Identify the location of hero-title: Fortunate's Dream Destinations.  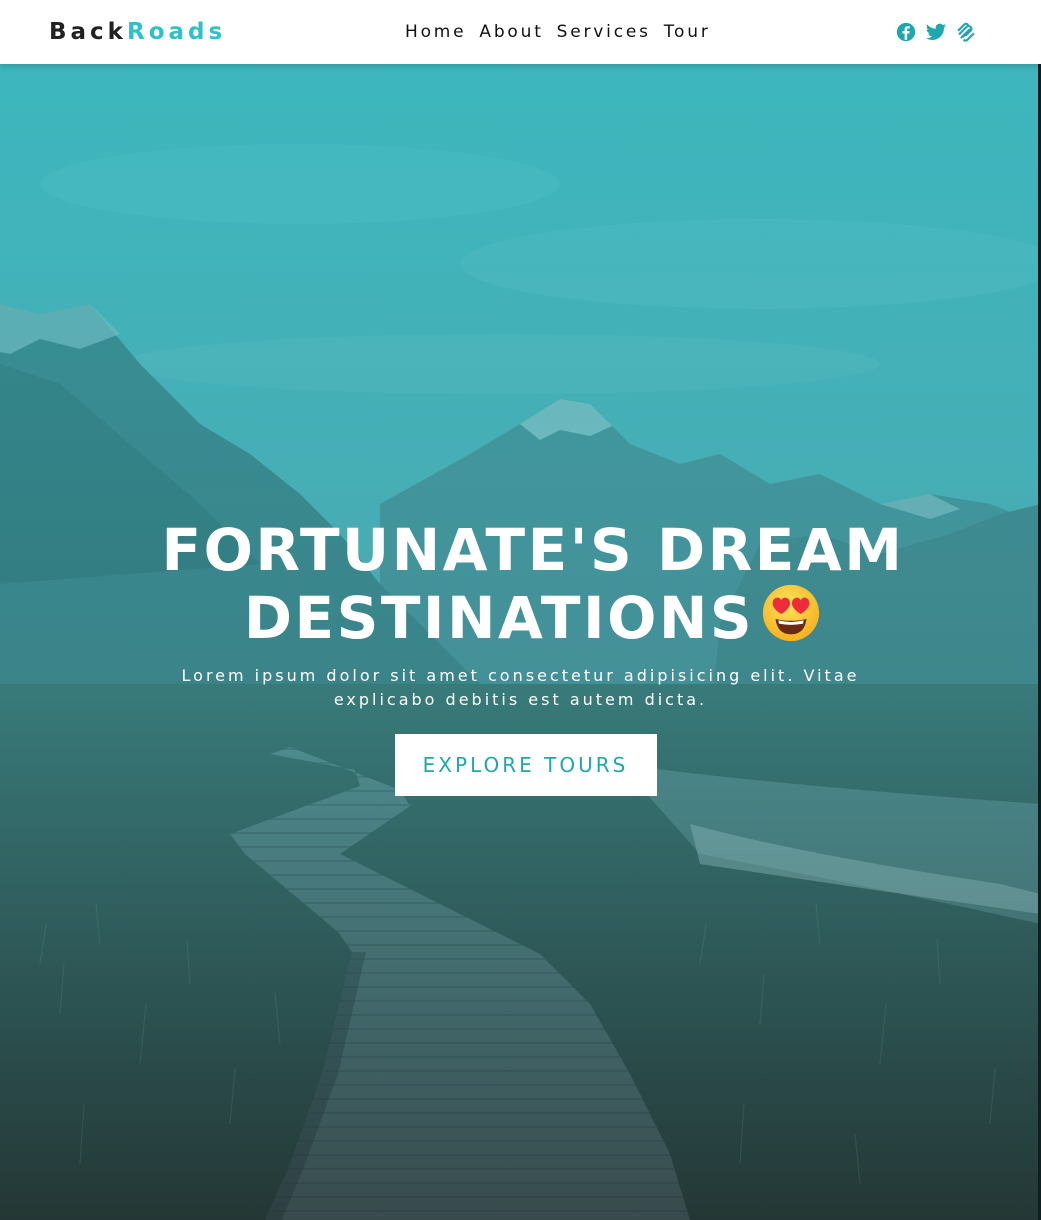
(533, 584).